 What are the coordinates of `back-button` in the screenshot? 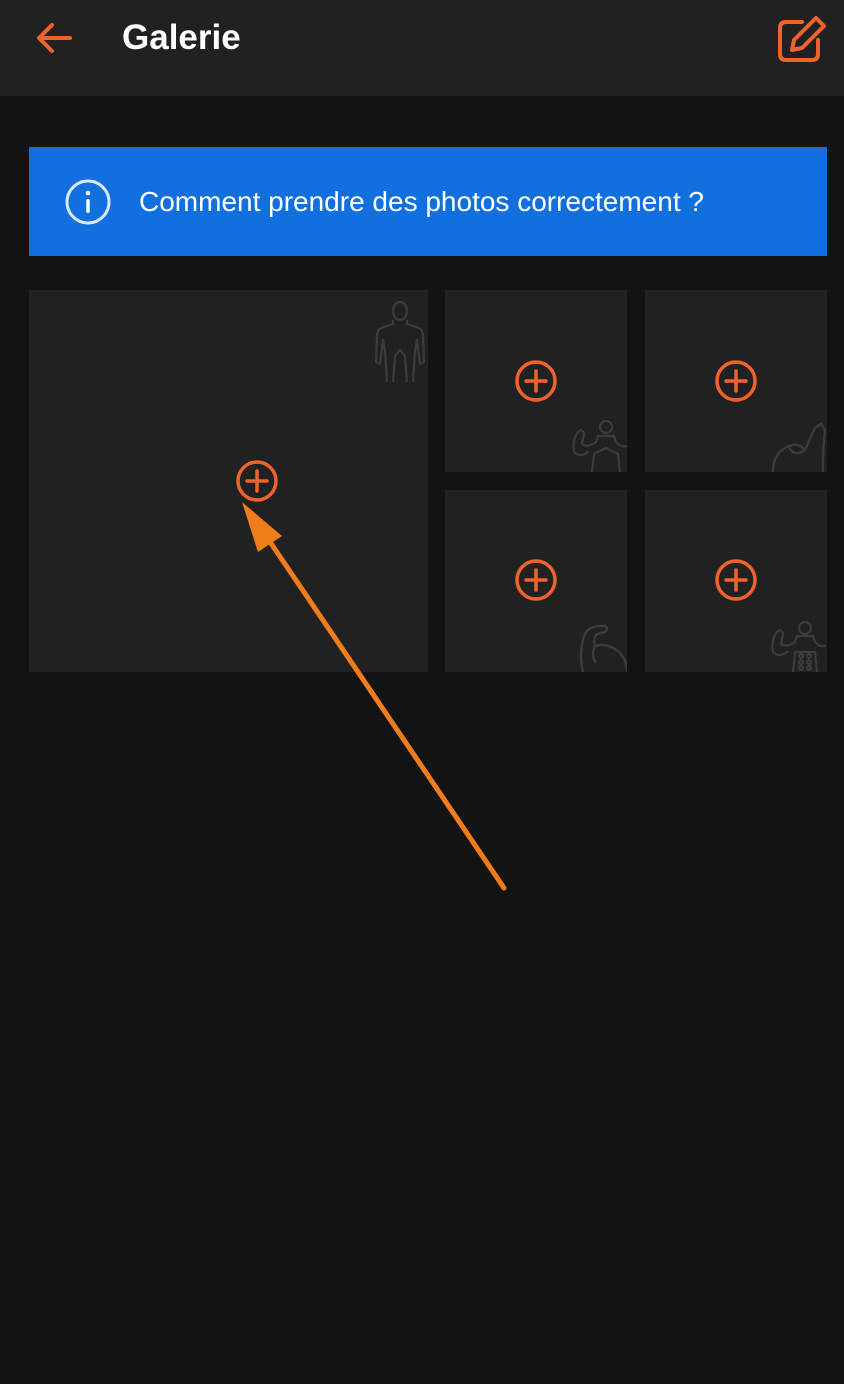 It's located at (54, 38).